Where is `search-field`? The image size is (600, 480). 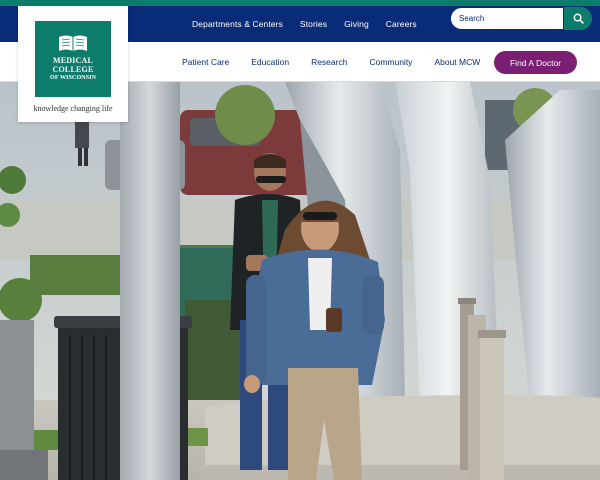 search-field is located at coordinates (507, 18).